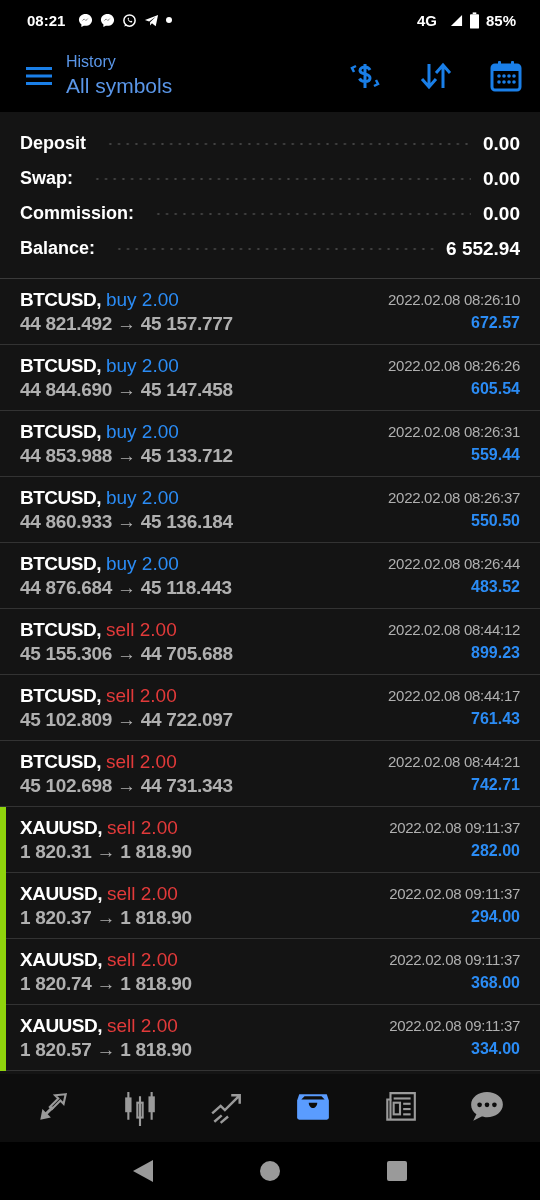 This screenshot has height=1200, width=540. I want to click on trade-time: 2022.02.08 08:26:10, so click(454, 299).